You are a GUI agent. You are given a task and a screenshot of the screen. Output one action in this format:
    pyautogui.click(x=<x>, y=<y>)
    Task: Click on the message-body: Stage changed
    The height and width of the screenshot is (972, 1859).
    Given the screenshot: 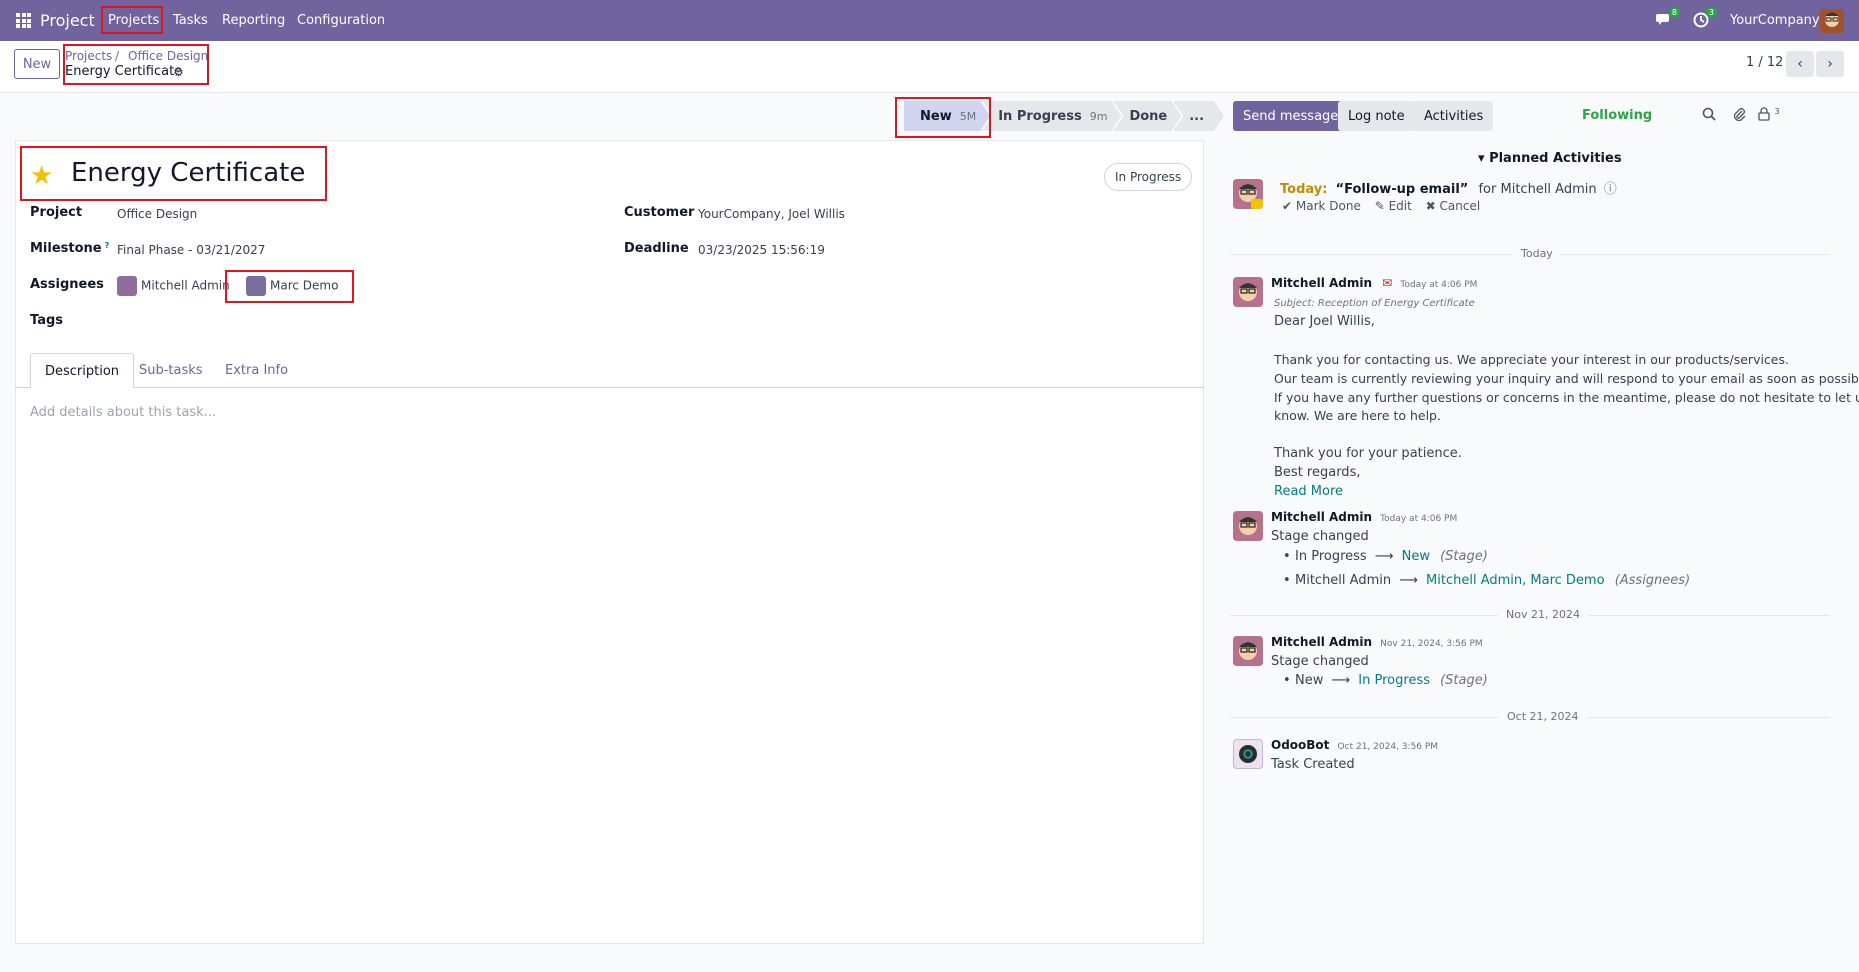 What is the action you would take?
    pyautogui.click(x=1320, y=536)
    